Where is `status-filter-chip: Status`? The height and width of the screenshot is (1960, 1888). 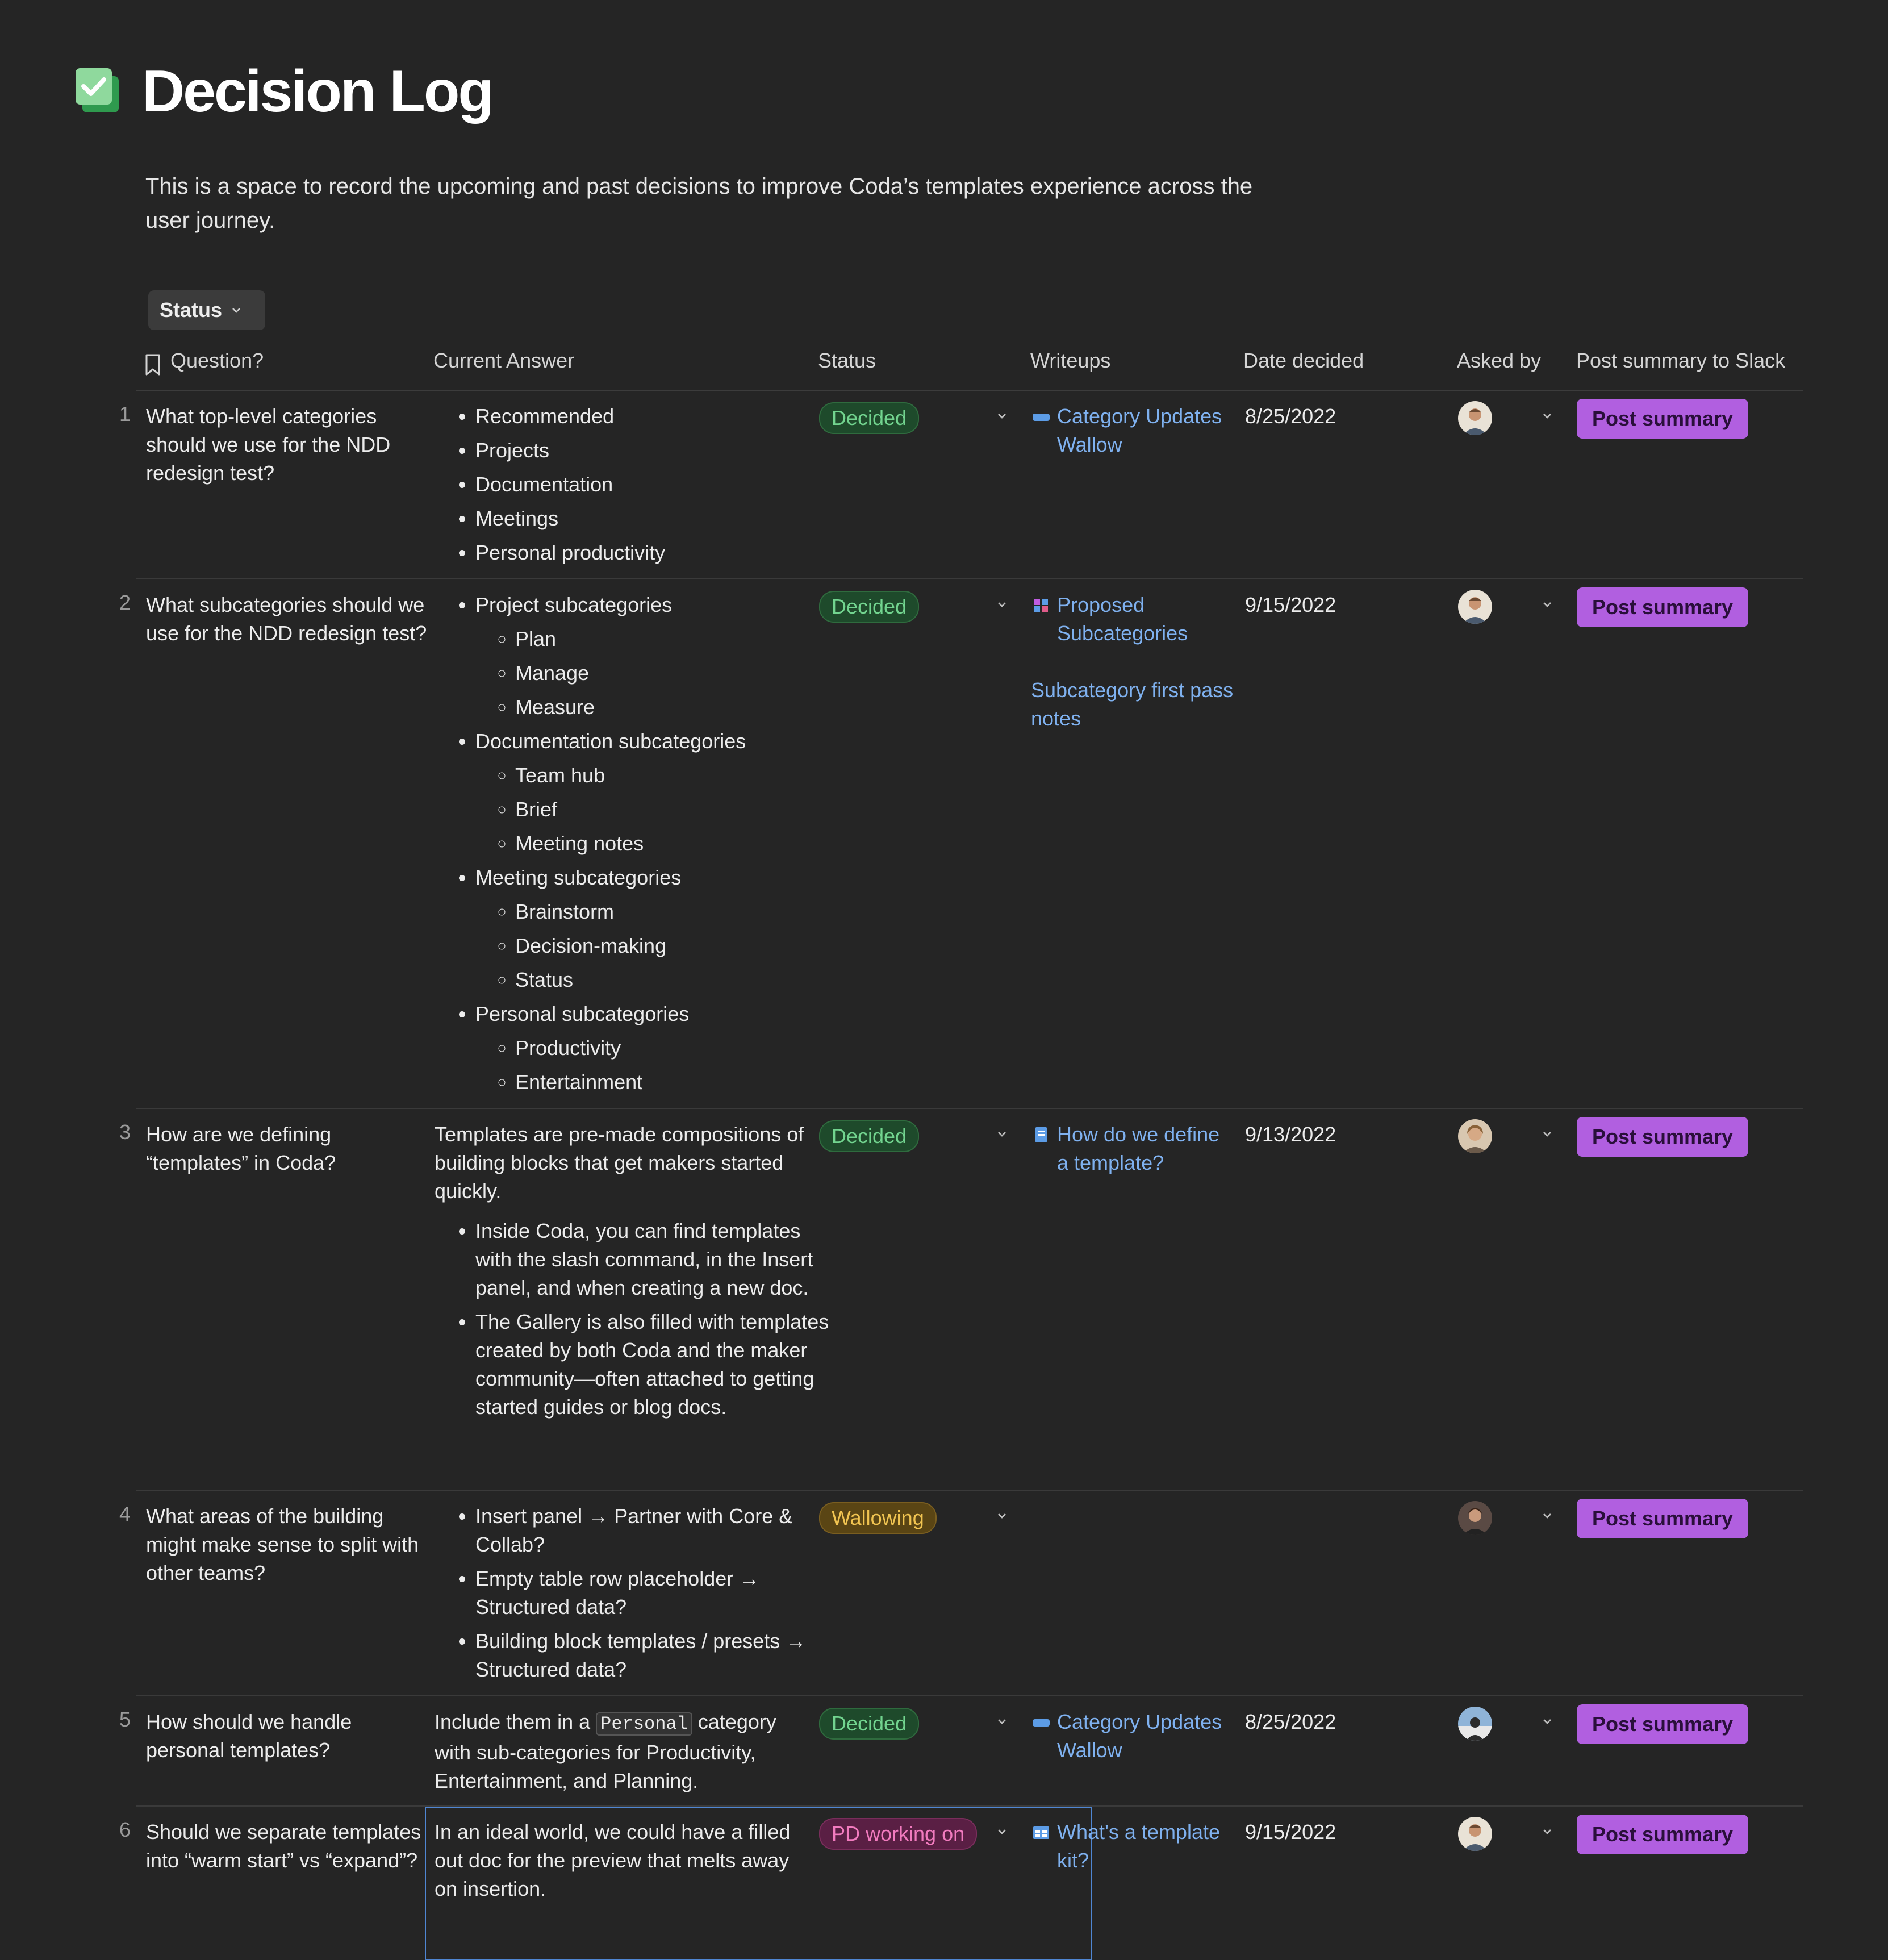
status-filter-chip: Status is located at coordinates (207, 310).